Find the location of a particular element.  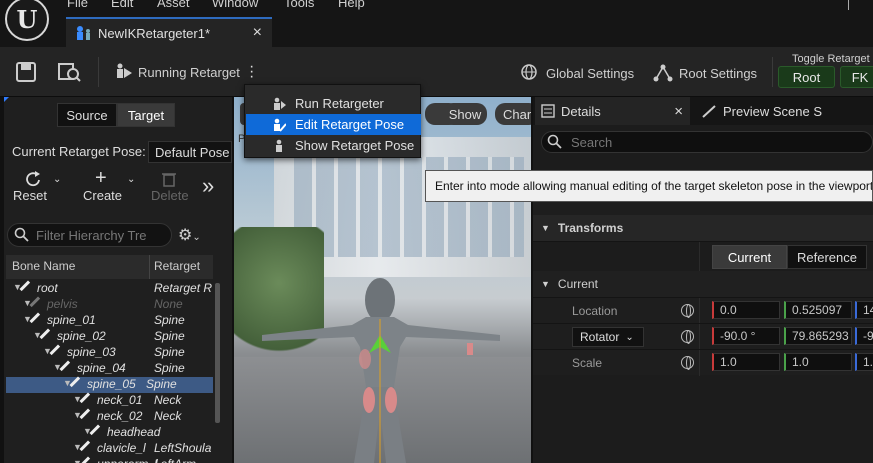

global-settings-button: Global Settings is located at coordinates (577, 73).